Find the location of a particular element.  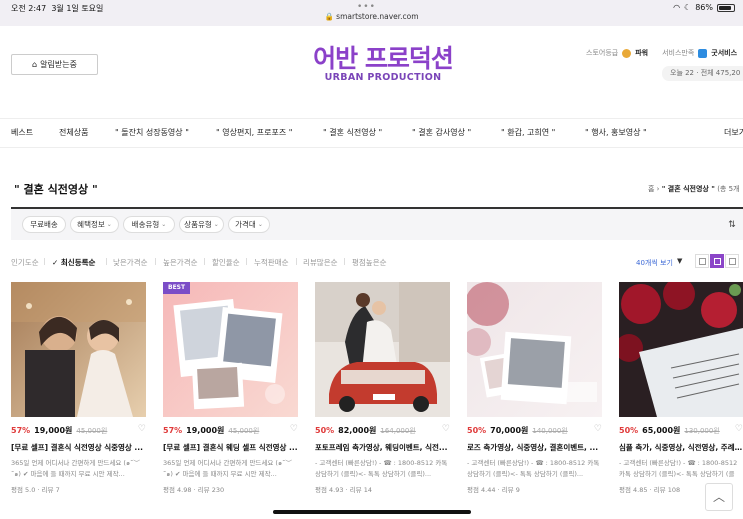

wifi-icon: ◠ is located at coordinates (677, 7).